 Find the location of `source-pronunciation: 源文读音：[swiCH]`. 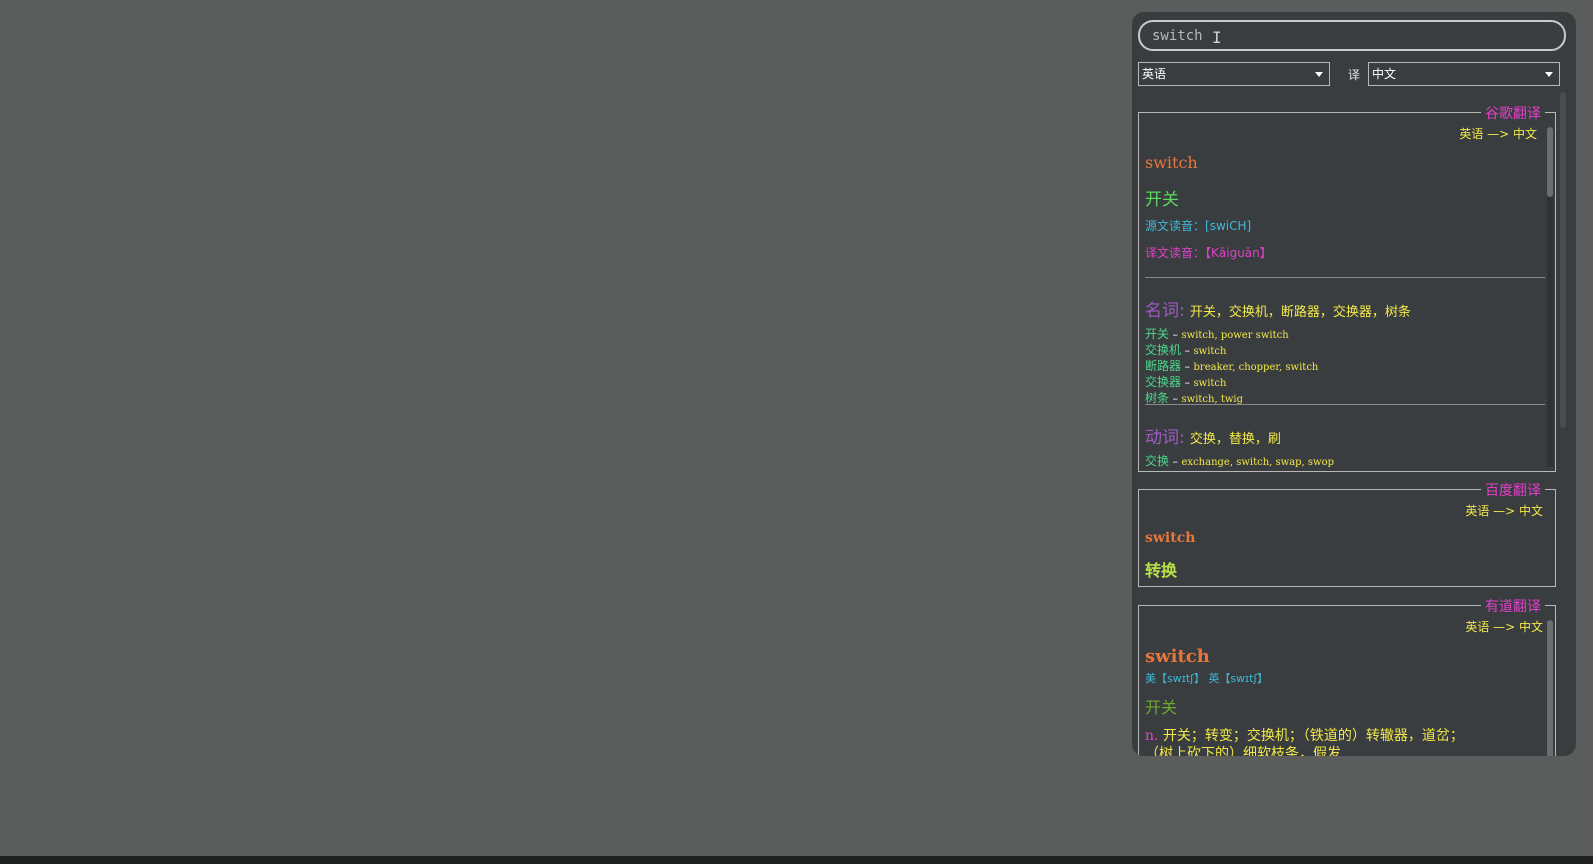

source-pronunciation: 源文读音：[swiCH] is located at coordinates (1198, 226).